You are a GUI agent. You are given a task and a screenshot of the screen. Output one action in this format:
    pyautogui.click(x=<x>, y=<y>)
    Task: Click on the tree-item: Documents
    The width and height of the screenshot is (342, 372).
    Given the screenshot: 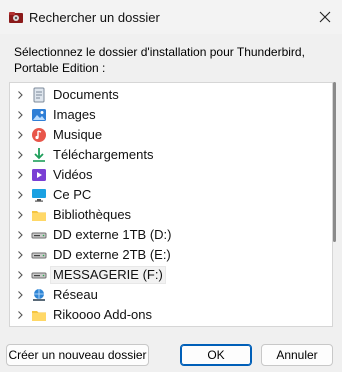 What is the action you would take?
    pyautogui.click(x=165, y=95)
    